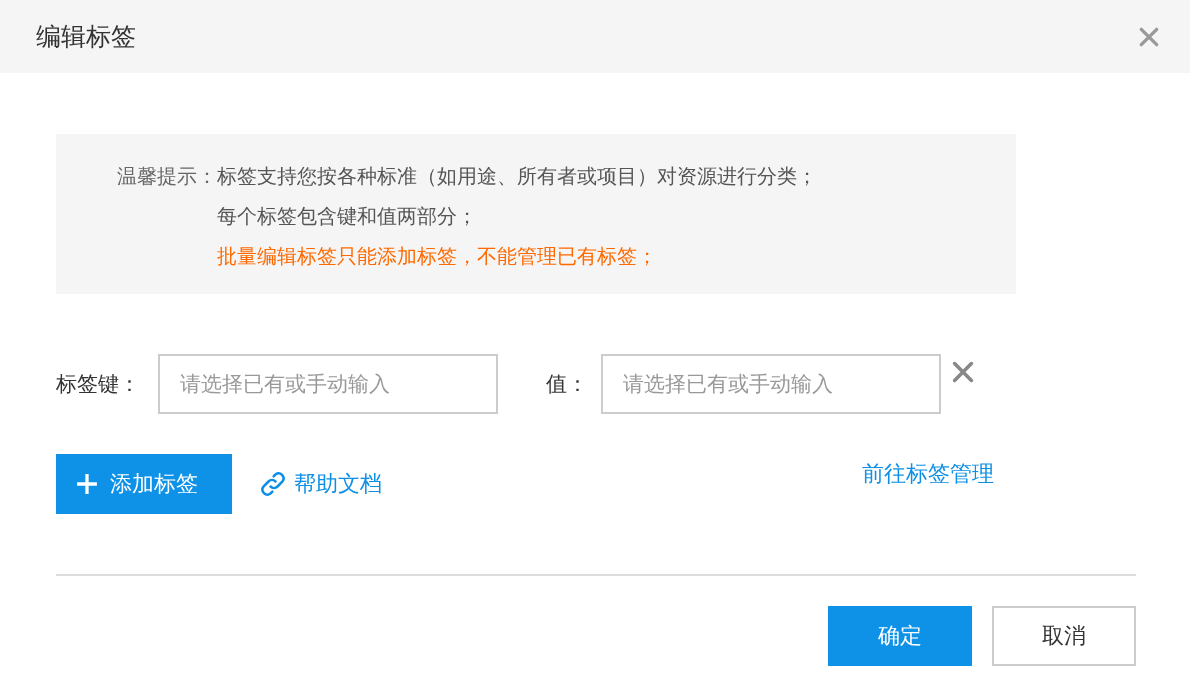 Image resolution: width=1190 pixels, height=682 pixels. What do you see at coordinates (771, 384) in the screenshot?
I see `tag-value-field: 请选择已有或手动输入` at bounding box center [771, 384].